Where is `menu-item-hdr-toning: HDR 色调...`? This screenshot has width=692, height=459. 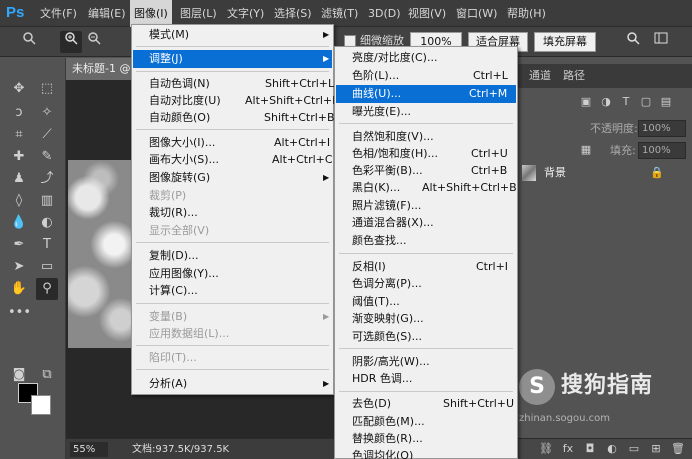
menu-item-hdr-toning: HDR 色调... is located at coordinates (426, 379).